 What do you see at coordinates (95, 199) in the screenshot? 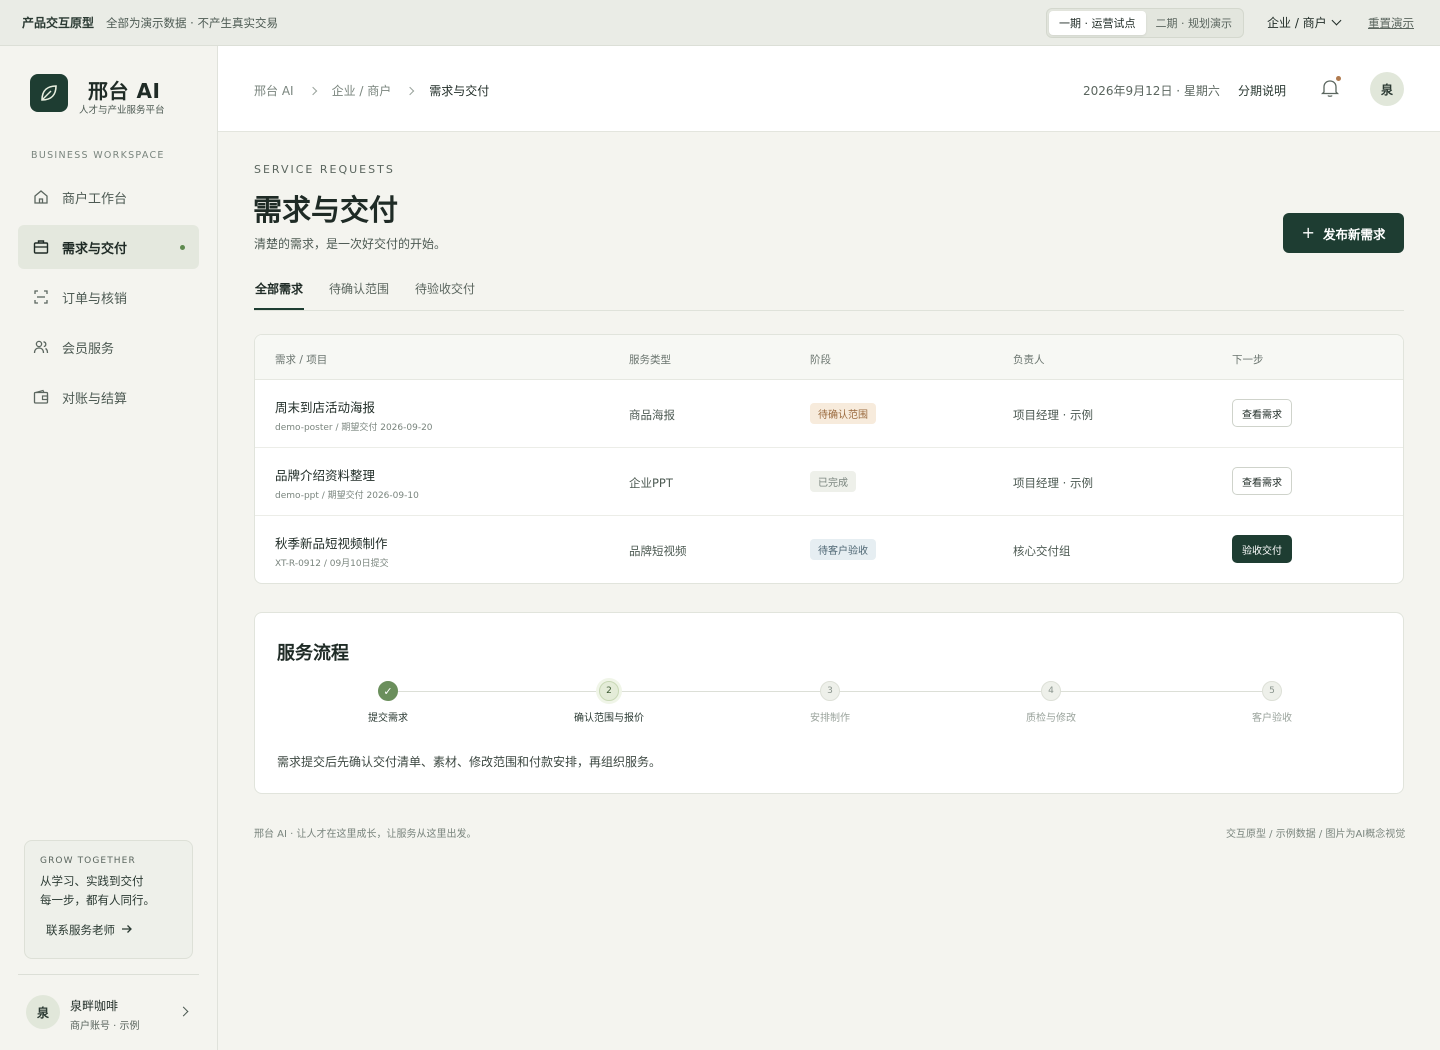
I see `sidebar-item-label: 商户工作台` at bounding box center [95, 199].